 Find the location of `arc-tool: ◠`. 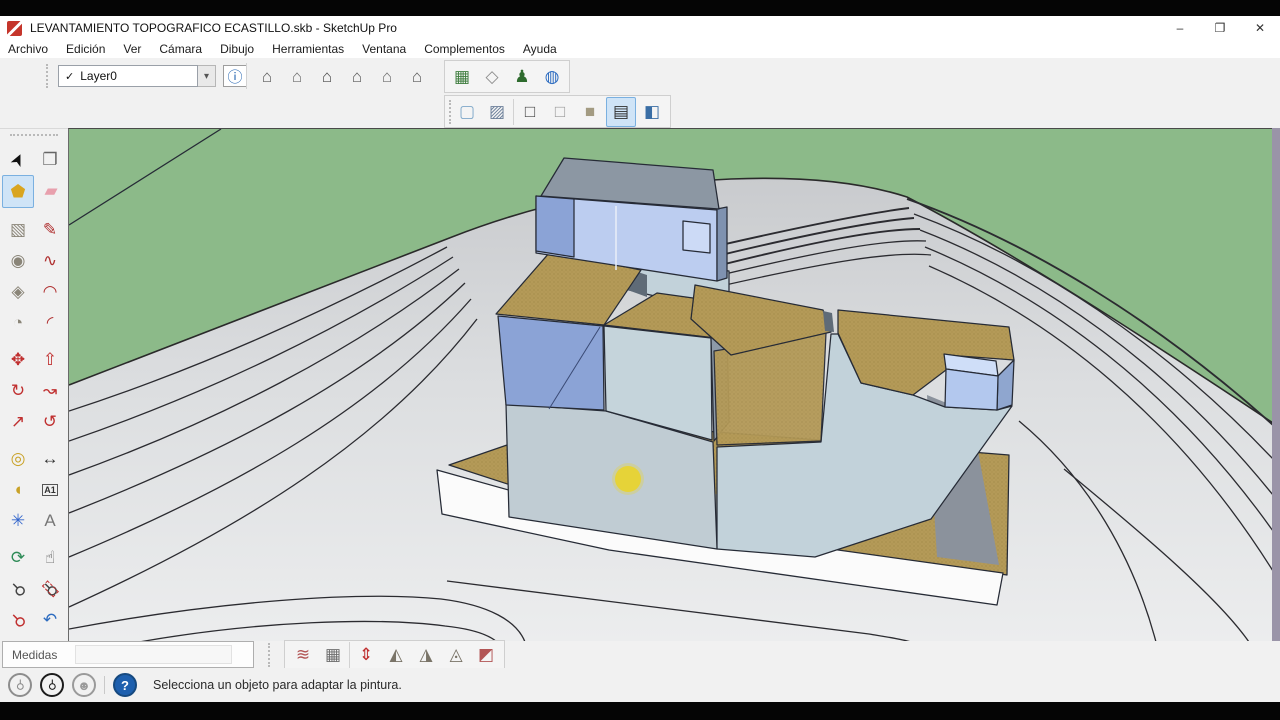

arc-tool: ◠ is located at coordinates (50, 291).